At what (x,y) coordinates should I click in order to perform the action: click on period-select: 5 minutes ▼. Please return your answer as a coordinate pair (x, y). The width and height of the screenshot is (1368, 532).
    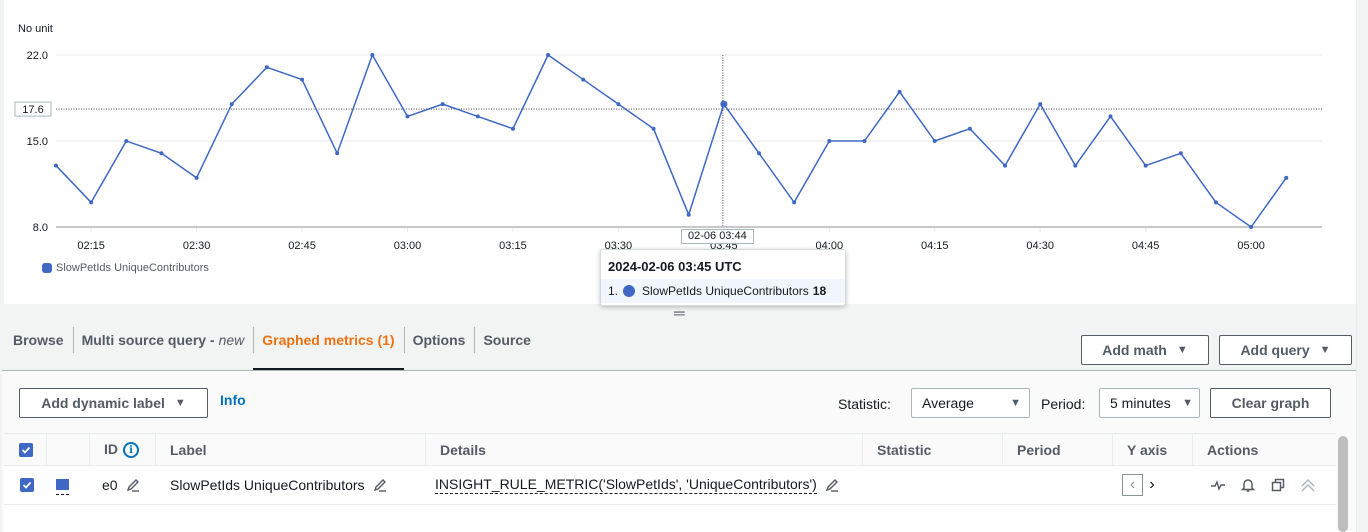
    Looking at the image, I should click on (1149, 403).